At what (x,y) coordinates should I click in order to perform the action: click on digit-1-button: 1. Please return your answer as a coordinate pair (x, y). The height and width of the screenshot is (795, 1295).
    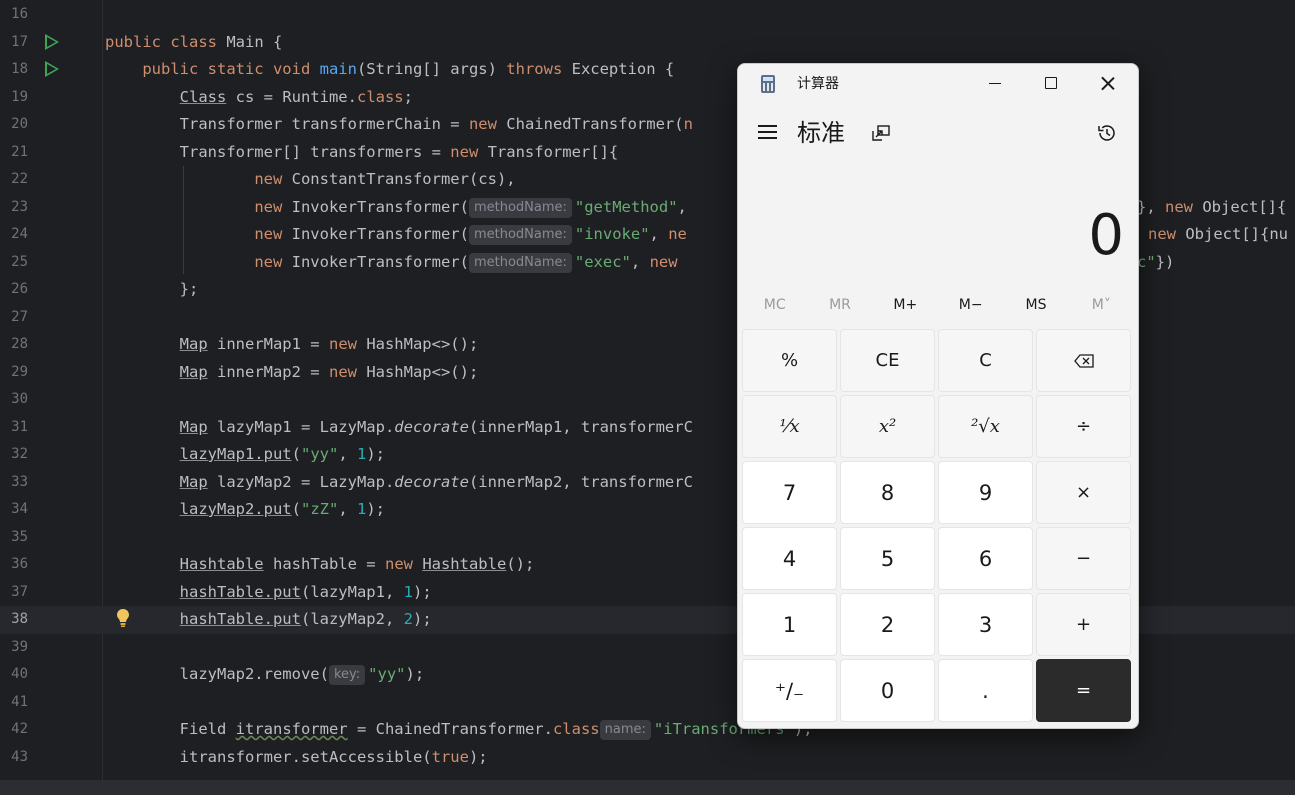
    Looking at the image, I should click on (789, 624).